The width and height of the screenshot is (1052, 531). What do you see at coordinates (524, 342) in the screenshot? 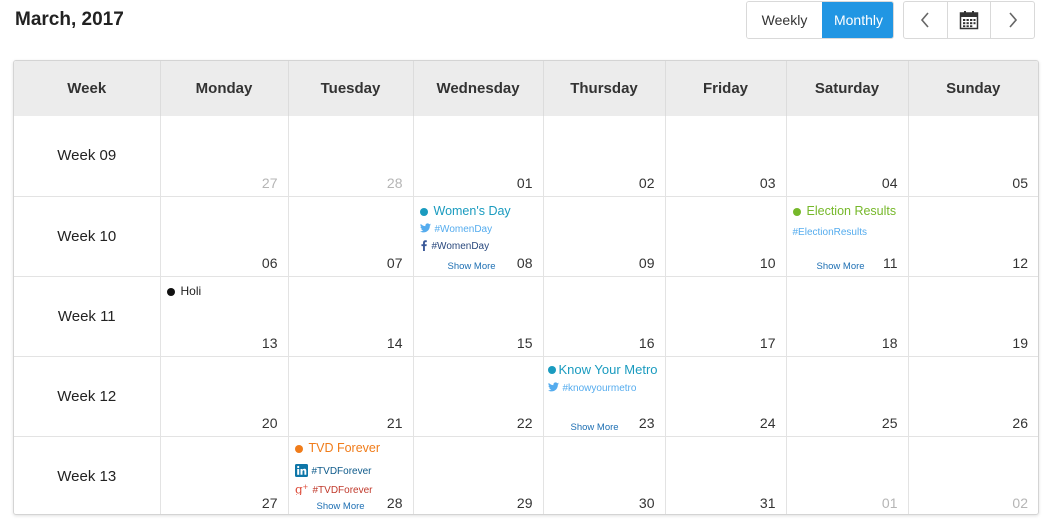
I see `day-number: 15` at bounding box center [524, 342].